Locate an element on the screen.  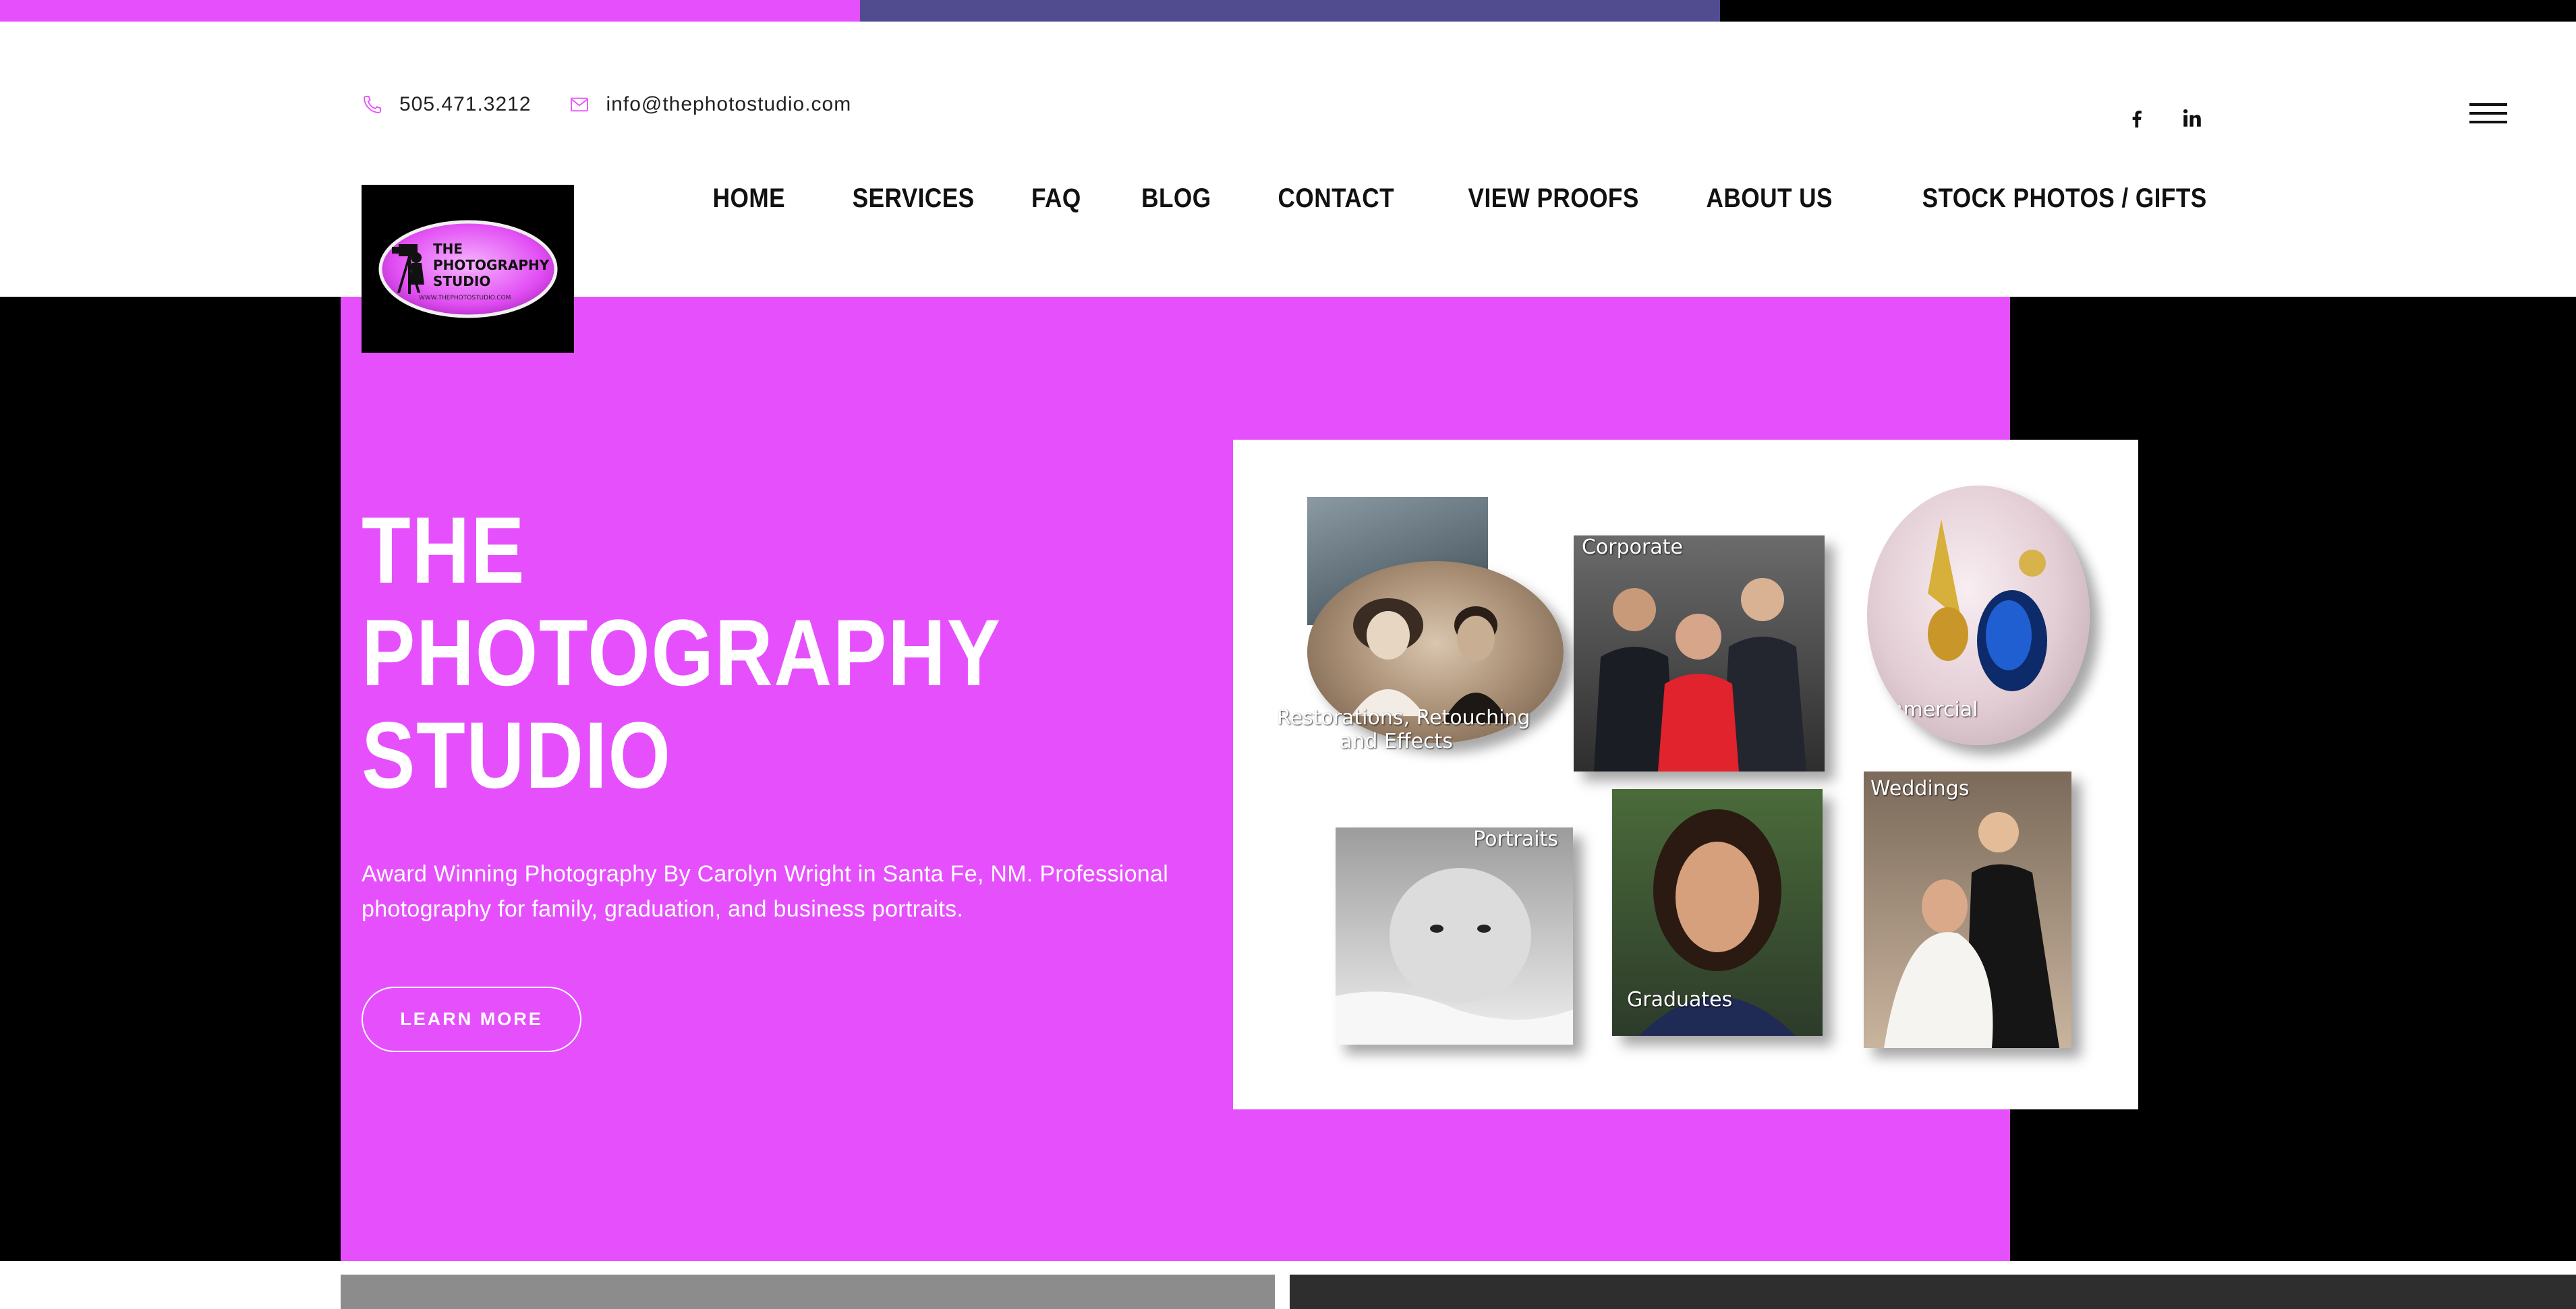
mail-icon is located at coordinates (579, 104).